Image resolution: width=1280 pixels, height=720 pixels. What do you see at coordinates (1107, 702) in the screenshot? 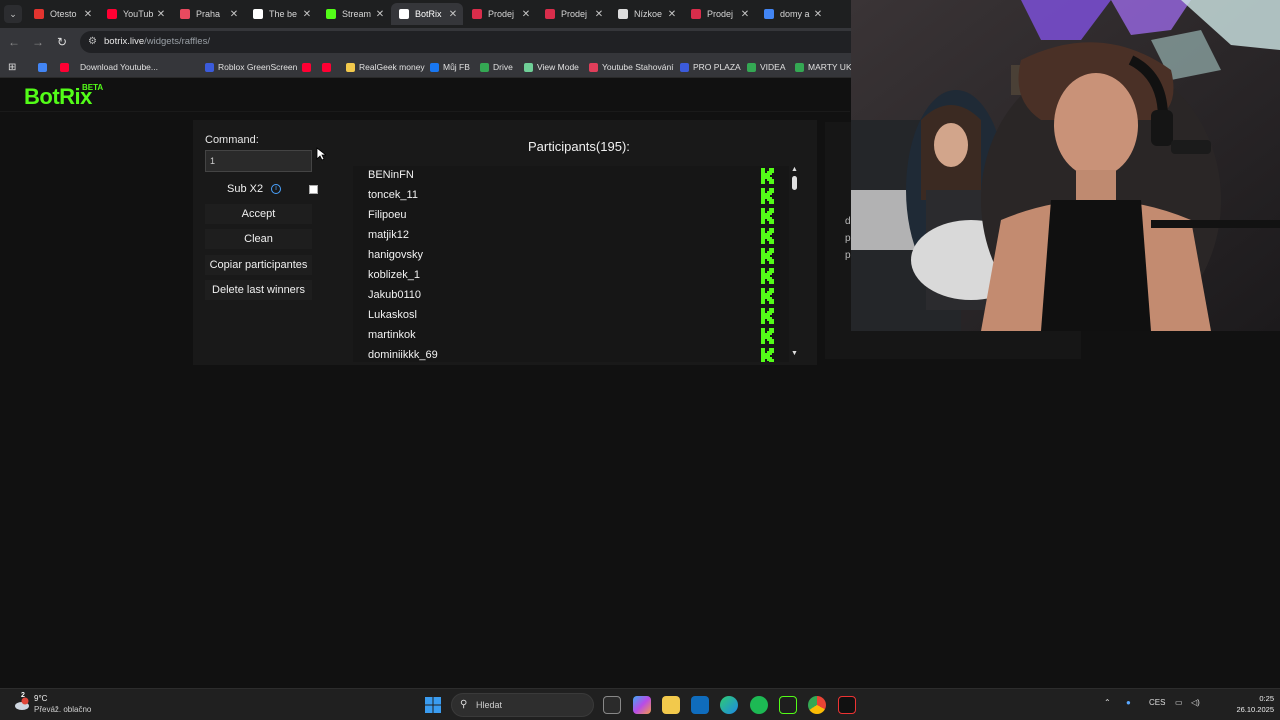
I see `show-hidden-icons-chevron-icon: ⌃` at bounding box center [1107, 702].